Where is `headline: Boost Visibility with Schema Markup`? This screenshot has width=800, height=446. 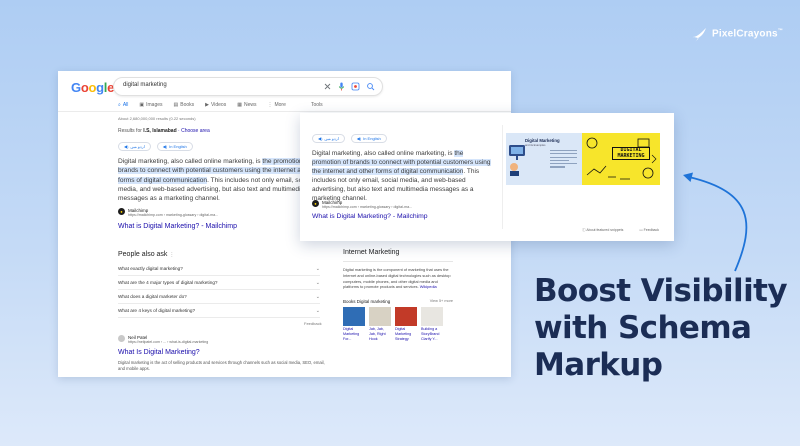 headline: Boost Visibility with Schema Markup is located at coordinates (661, 328).